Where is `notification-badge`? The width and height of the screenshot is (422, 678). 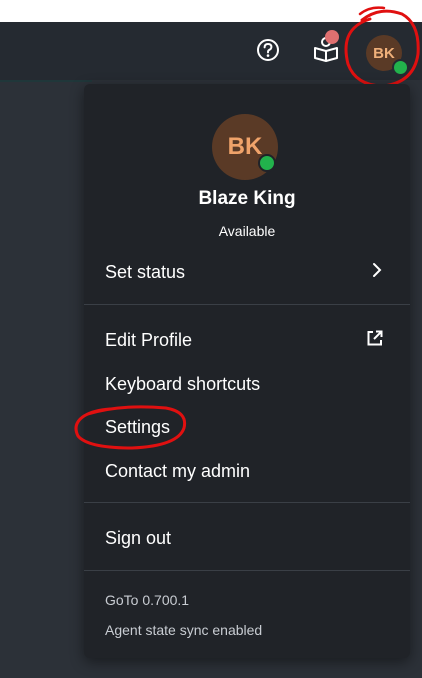
notification-badge is located at coordinates (332, 37).